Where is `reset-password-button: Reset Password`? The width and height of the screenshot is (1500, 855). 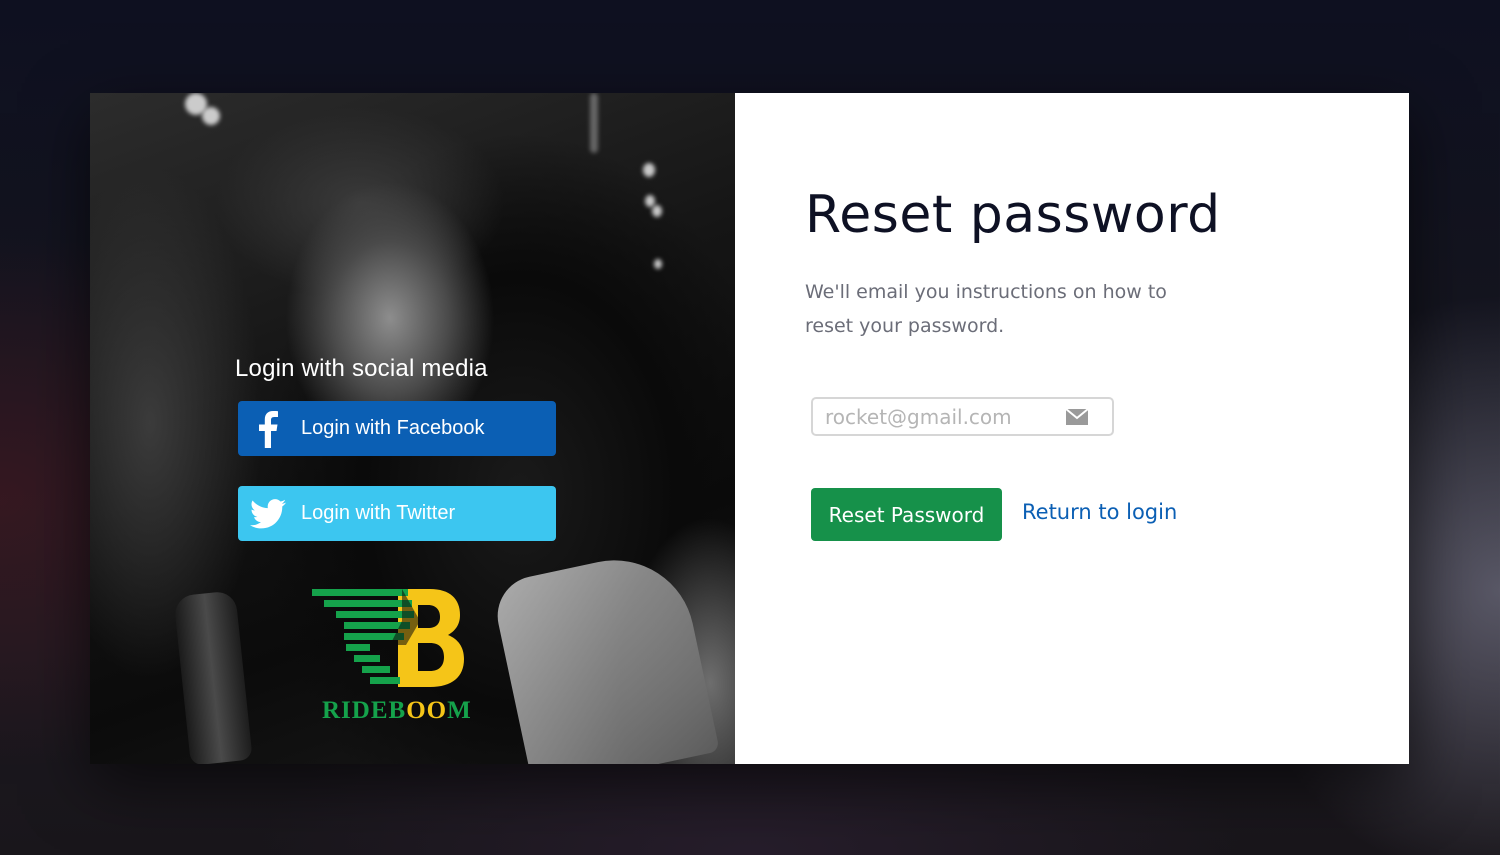
reset-password-button: Reset Password is located at coordinates (906, 514).